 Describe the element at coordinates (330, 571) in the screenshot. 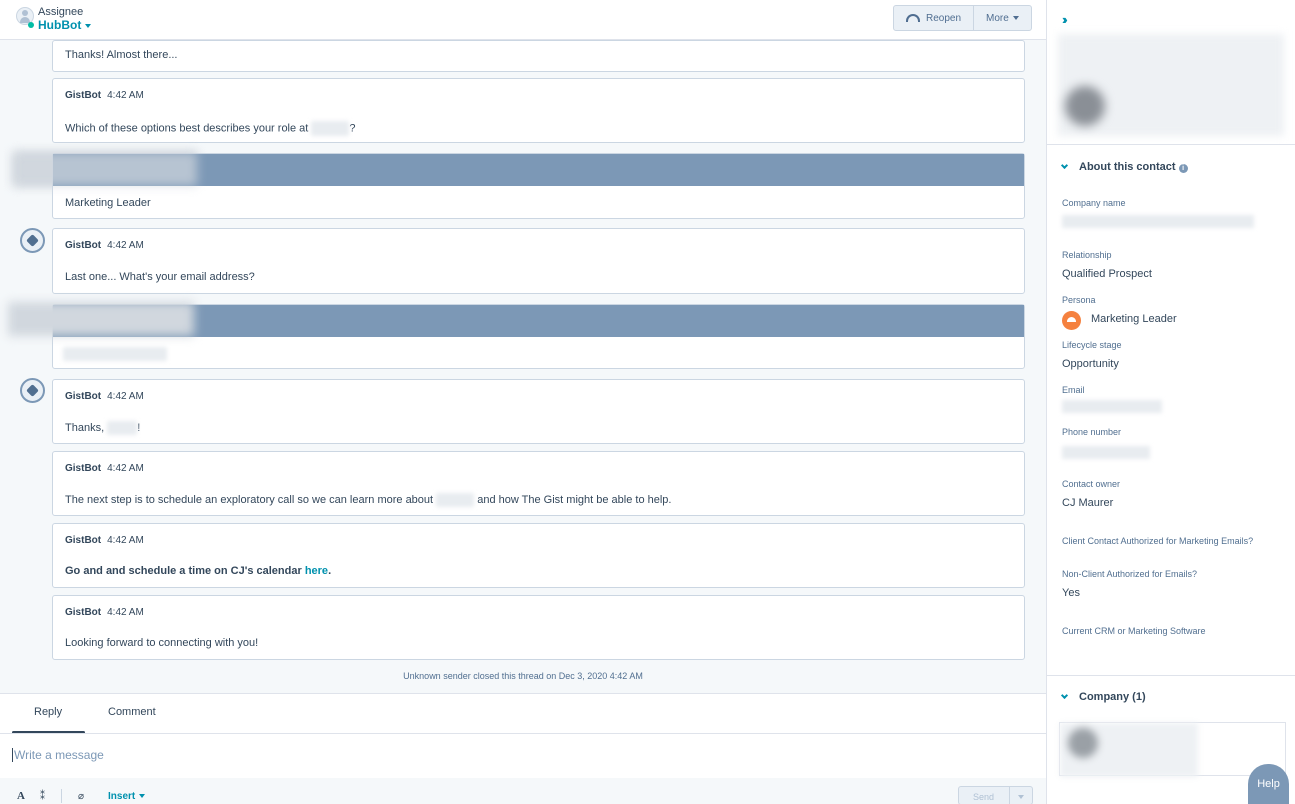

I see `message-text-end: .` at that location.